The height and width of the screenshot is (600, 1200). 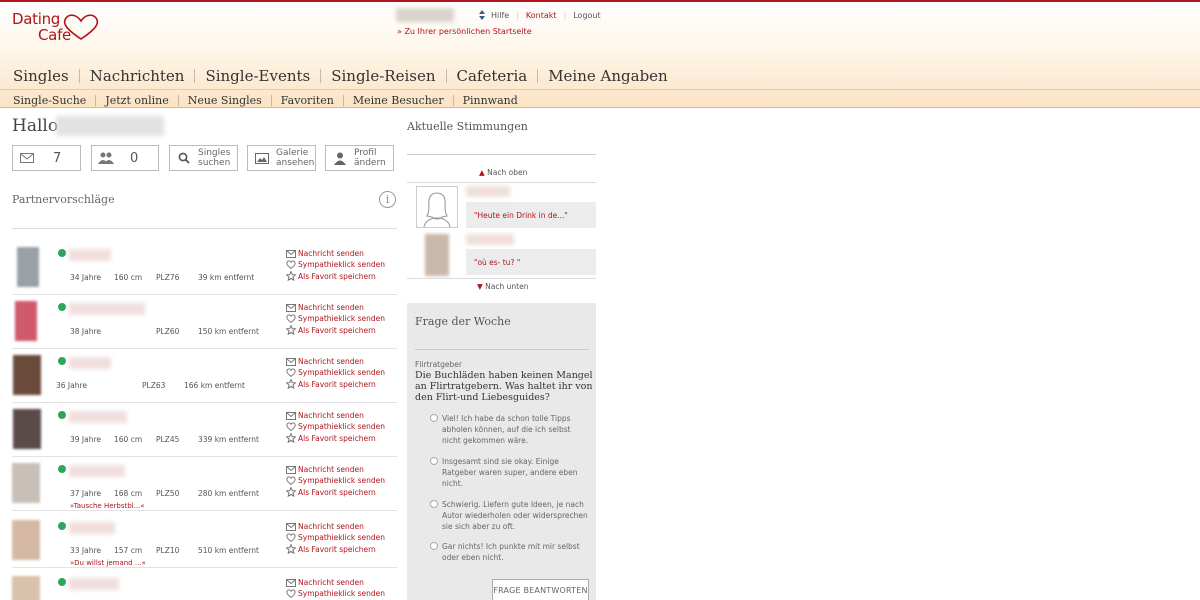 What do you see at coordinates (125, 158) in the screenshot?
I see `contacts-button: 0` at bounding box center [125, 158].